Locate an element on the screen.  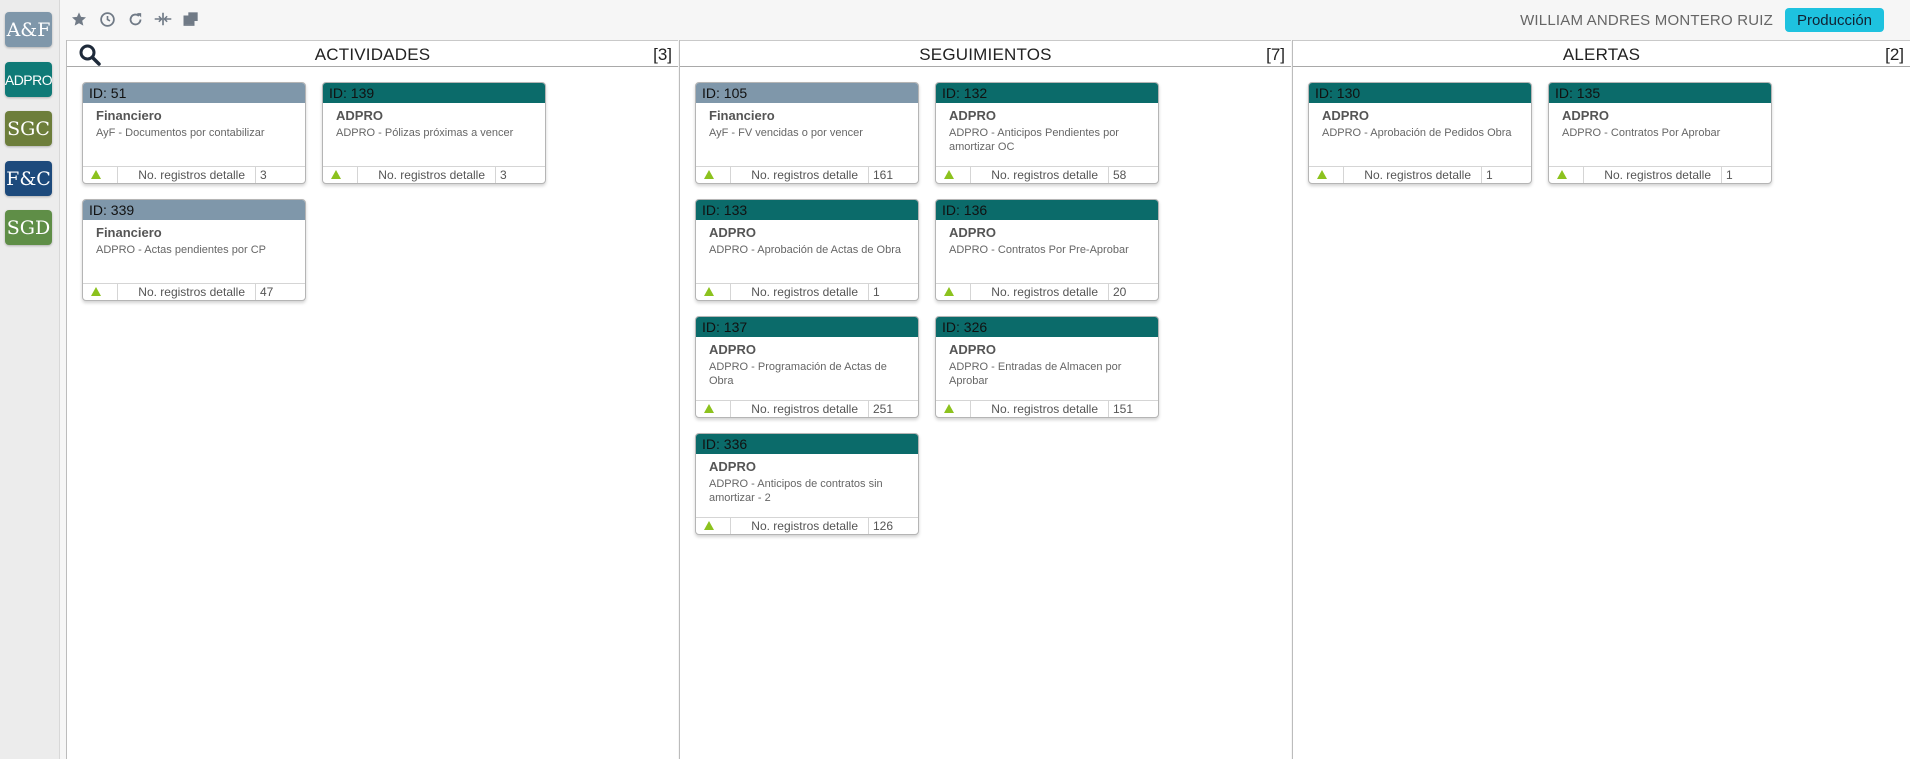
environment-badge: Producción is located at coordinates (1834, 20).